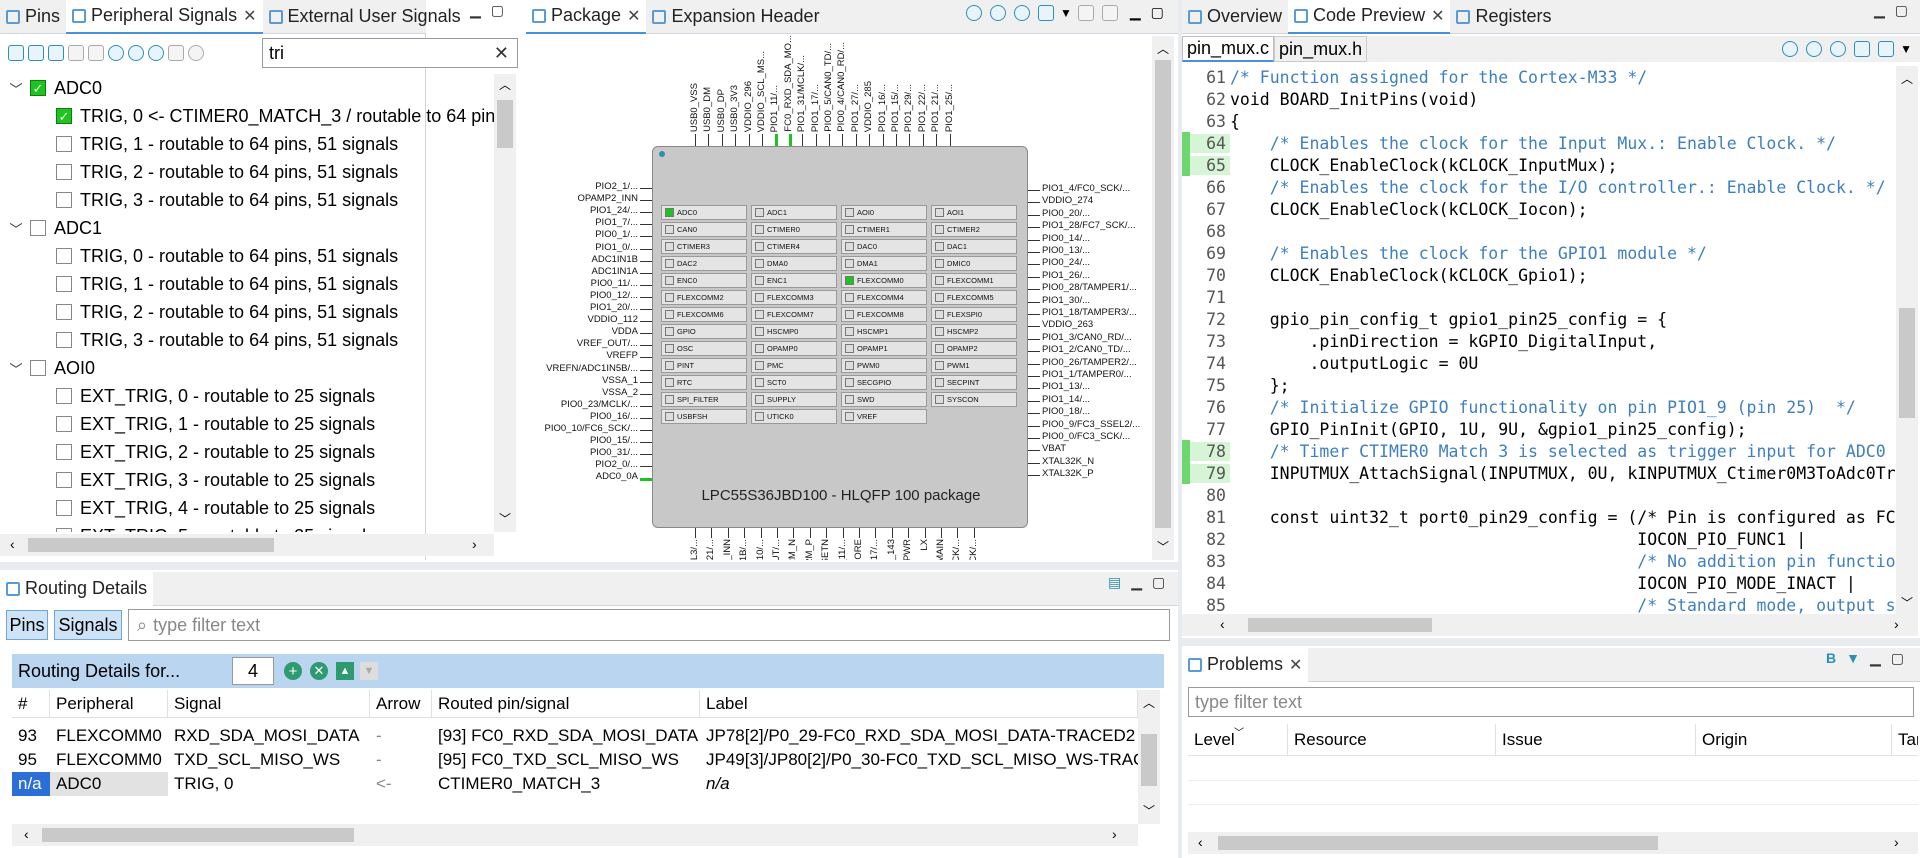  What do you see at coordinates (974, 280) in the screenshot?
I see `peripheral-flexcomm1: FLEXCOMM1` at bounding box center [974, 280].